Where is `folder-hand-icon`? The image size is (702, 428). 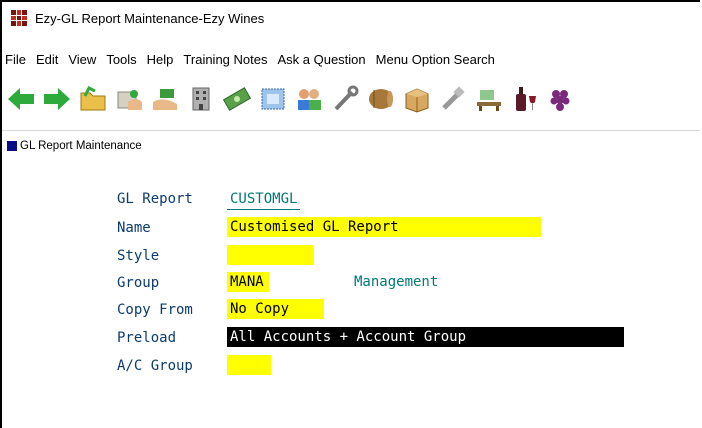 folder-hand-icon is located at coordinates (129, 99).